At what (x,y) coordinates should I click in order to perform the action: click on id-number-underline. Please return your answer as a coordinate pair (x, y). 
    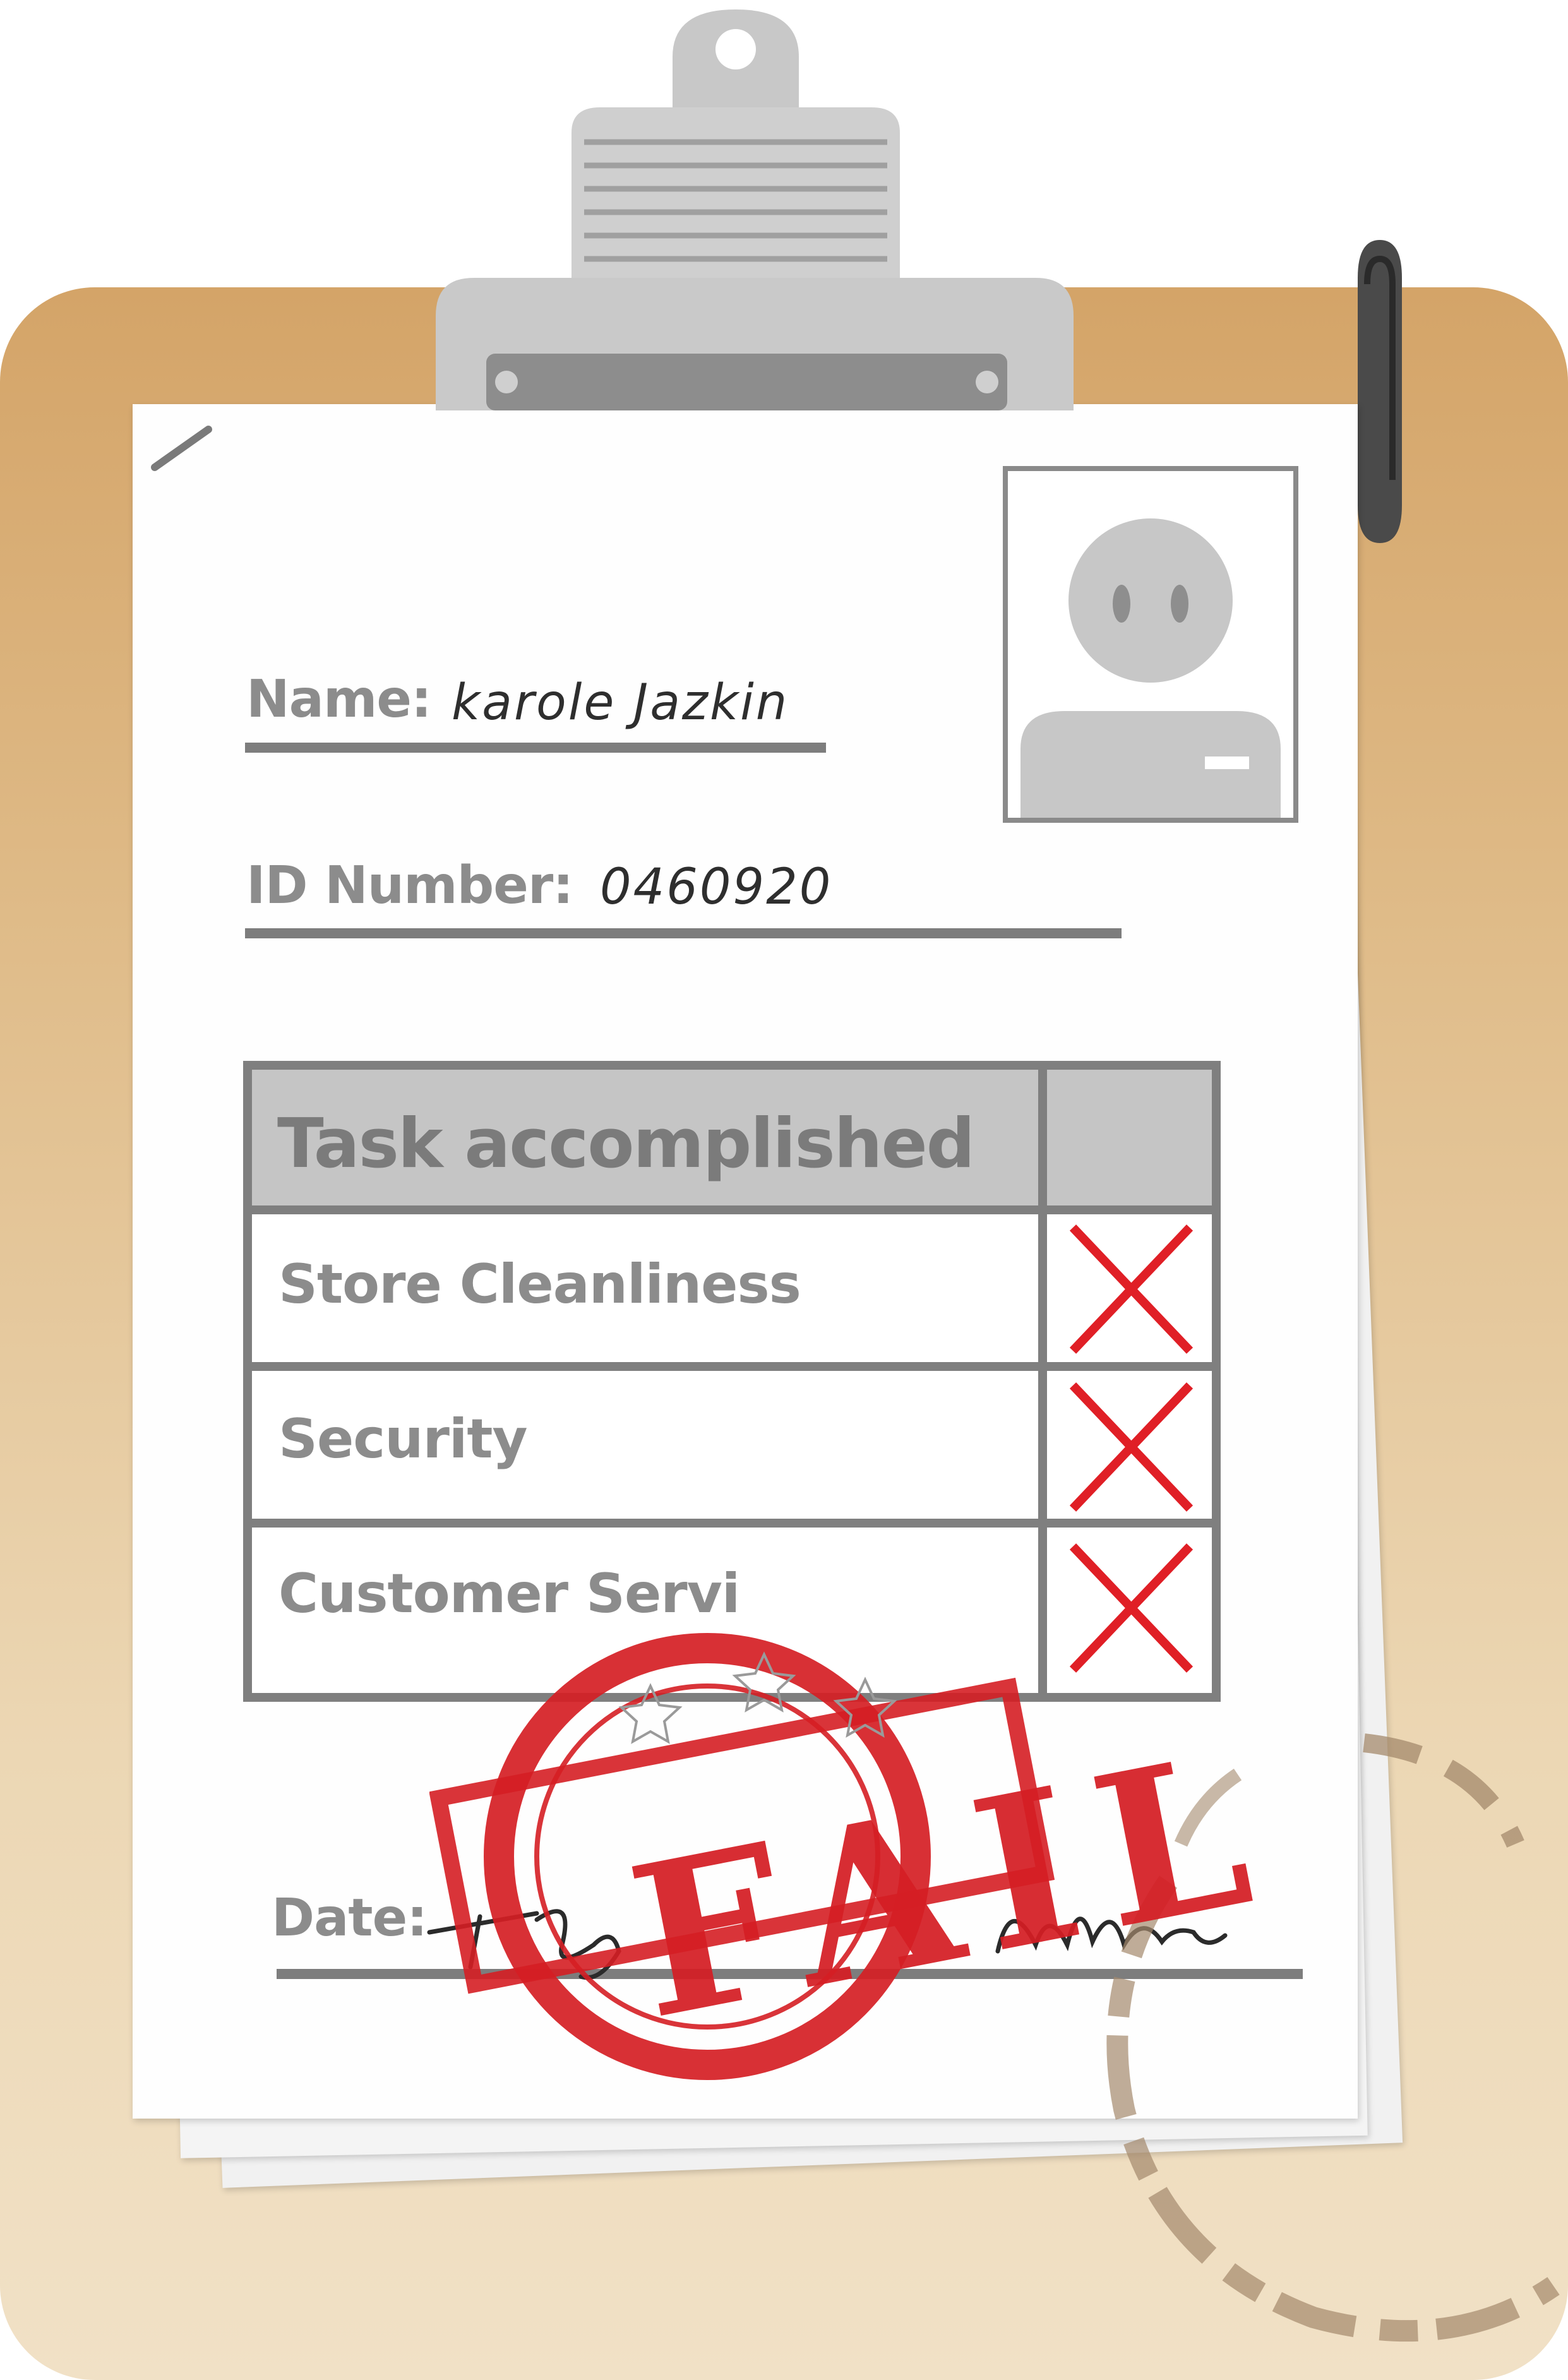
    Looking at the image, I should click on (684, 933).